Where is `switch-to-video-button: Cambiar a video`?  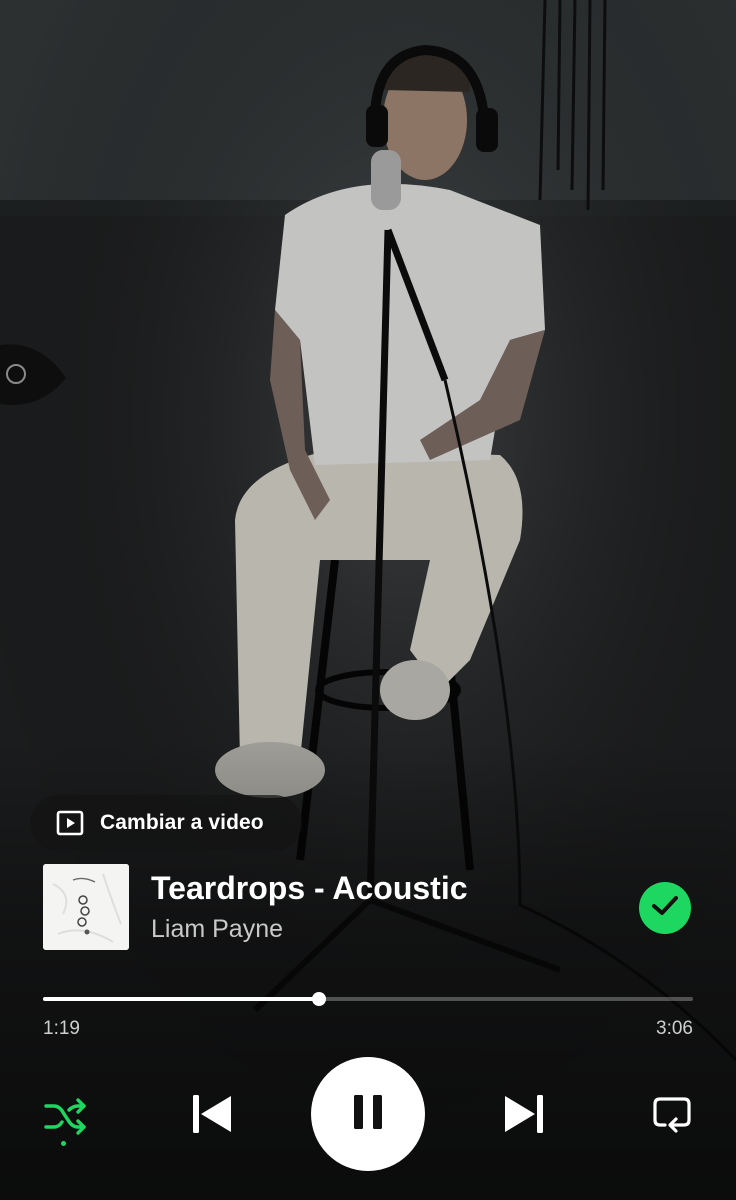 switch-to-video-button: Cambiar a video is located at coordinates (166, 823).